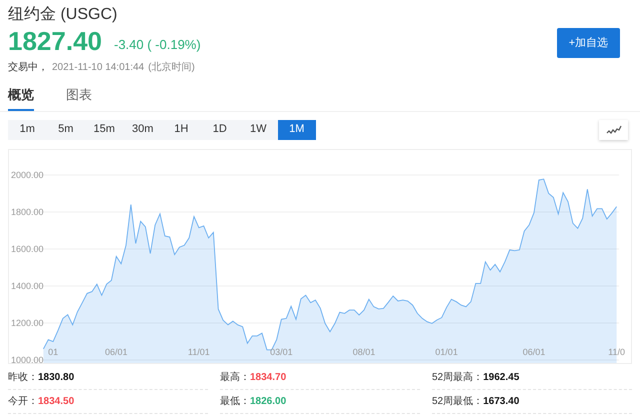  I want to click on y-axis-label: 1800.00, so click(27, 211).